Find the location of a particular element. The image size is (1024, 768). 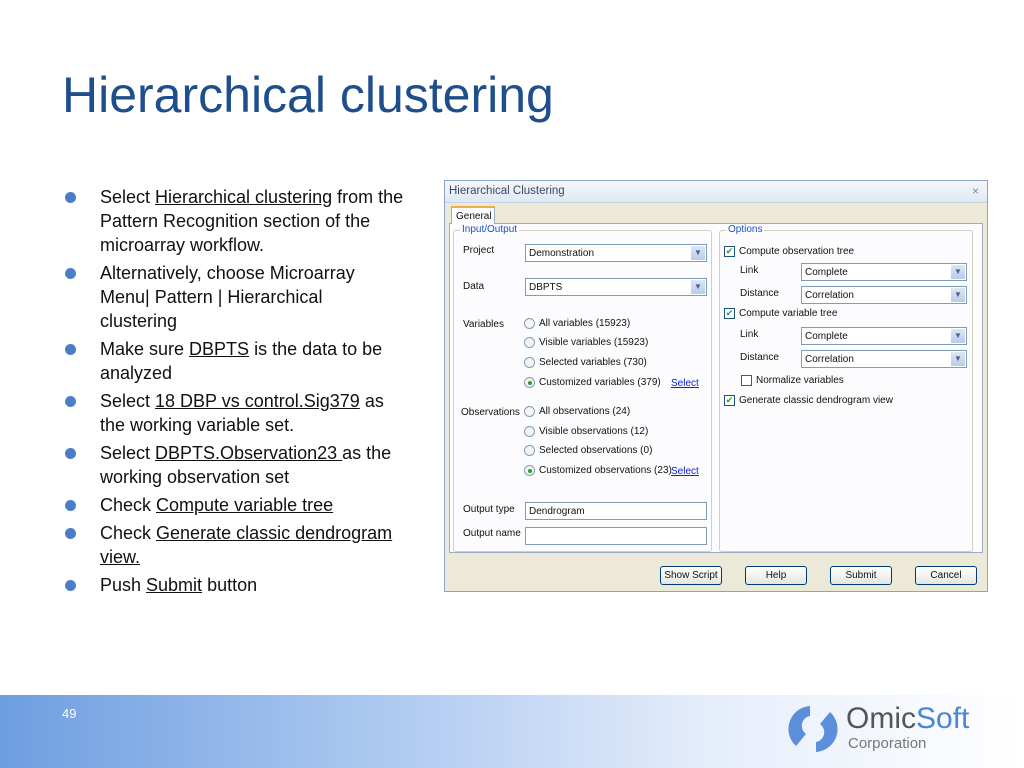

radio-visible-variables: Visible variables (15923) is located at coordinates (586, 342).